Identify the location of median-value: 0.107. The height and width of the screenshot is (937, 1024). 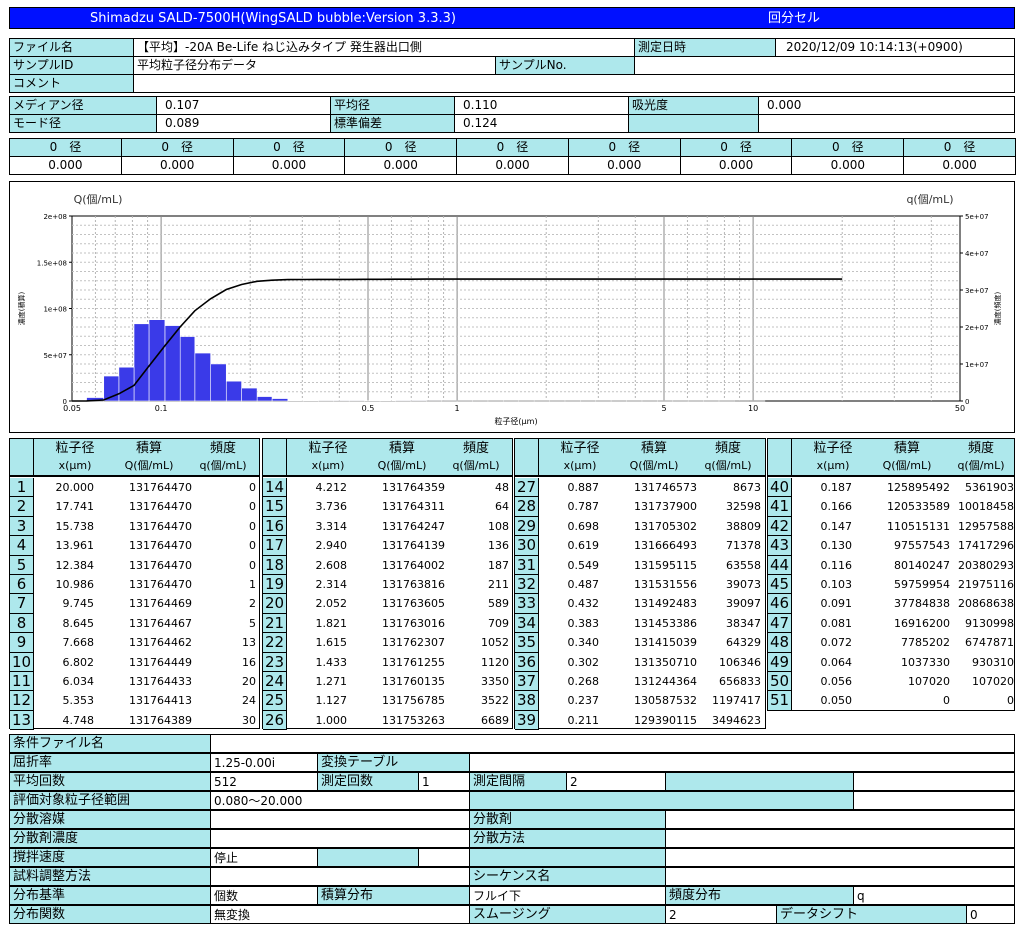
(243, 105).